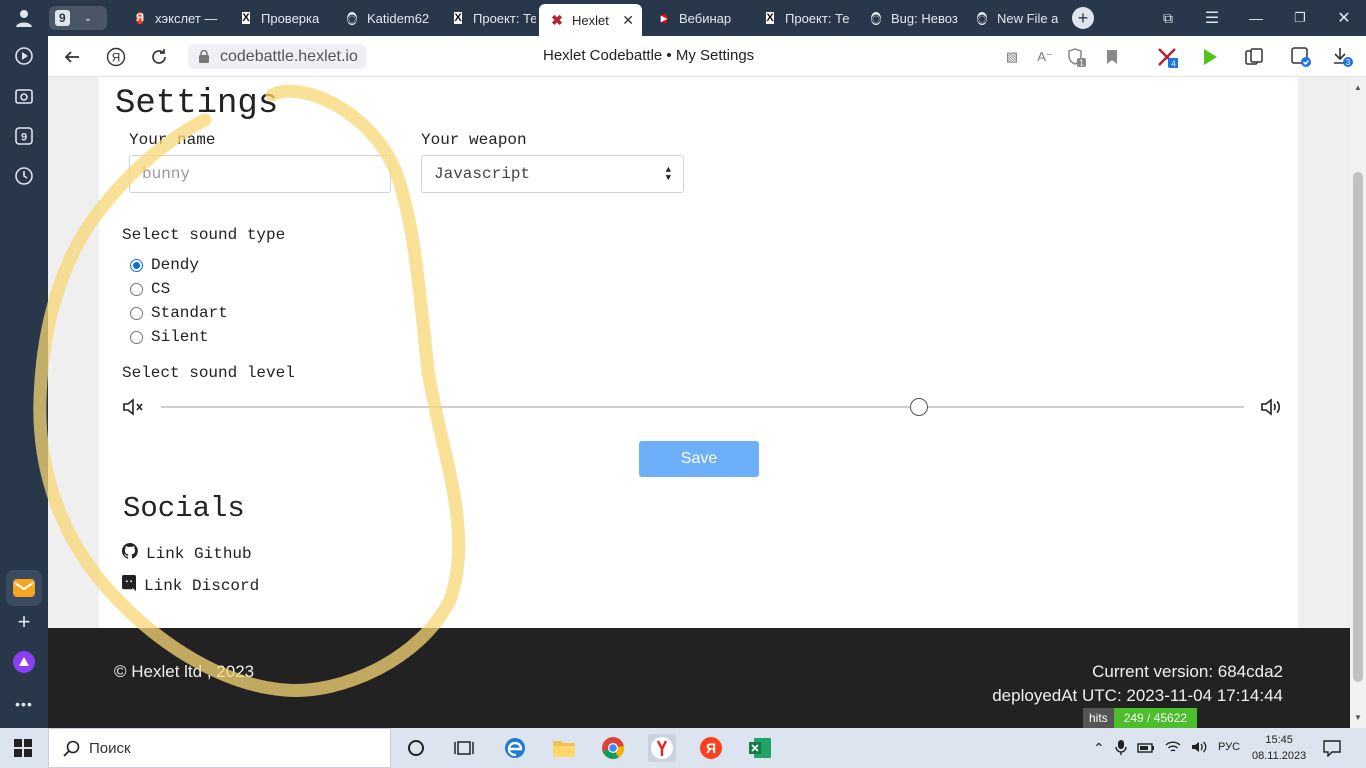 The width and height of the screenshot is (1366, 768). What do you see at coordinates (62, 18) in the screenshot?
I see `tab-count: 9` at bounding box center [62, 18].